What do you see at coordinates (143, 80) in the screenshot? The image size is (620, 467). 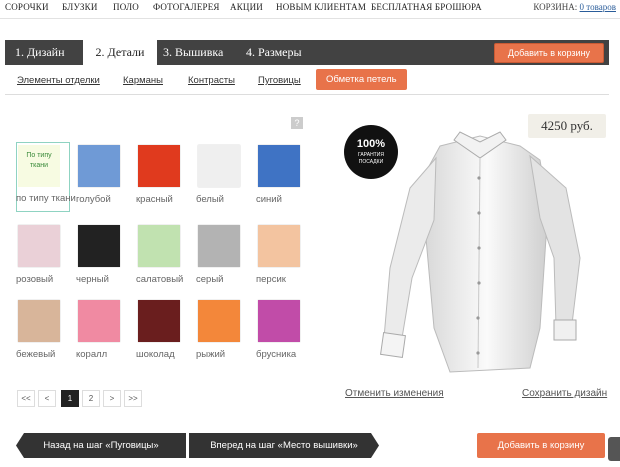 I see `subtab-pockets: Карманы` at bounding box center [143, 80].